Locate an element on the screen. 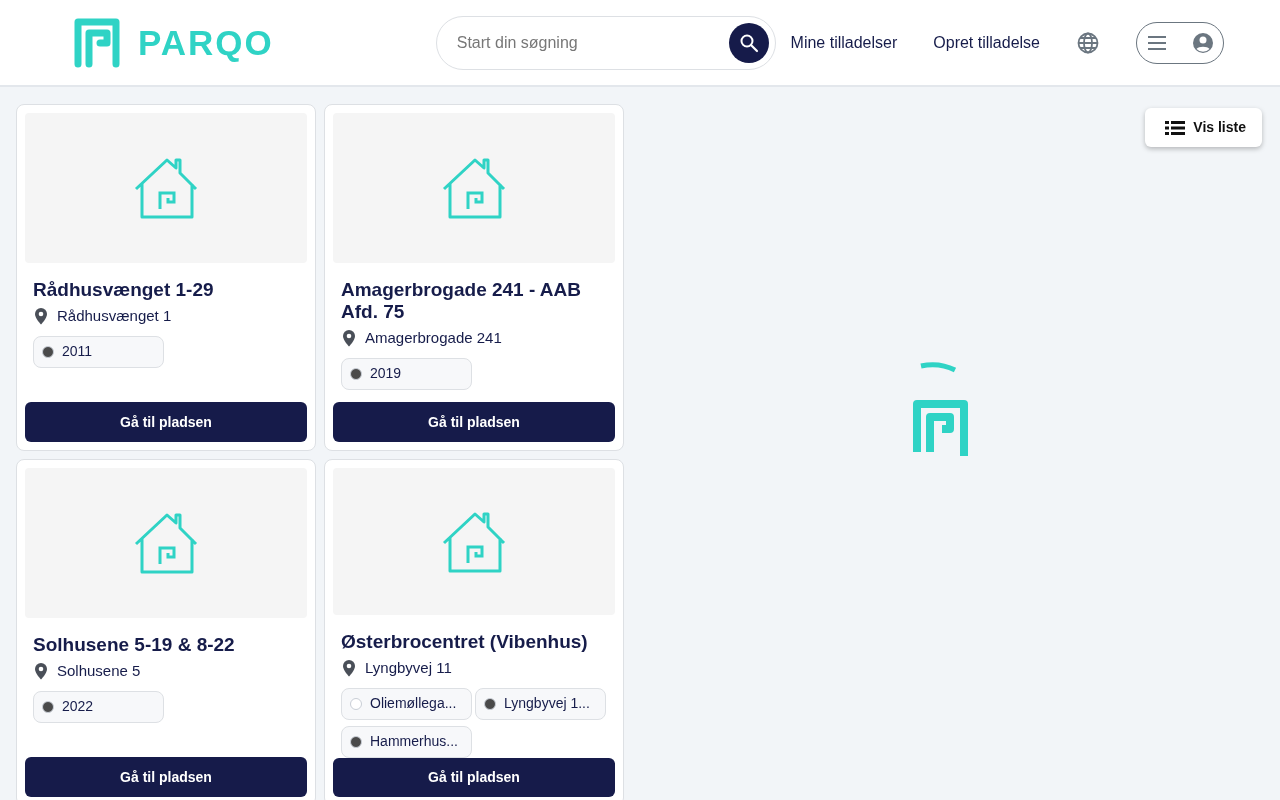 This screenshot has height=800, width=1280. user-avatar-icon is located at coordinates (1203, 42).